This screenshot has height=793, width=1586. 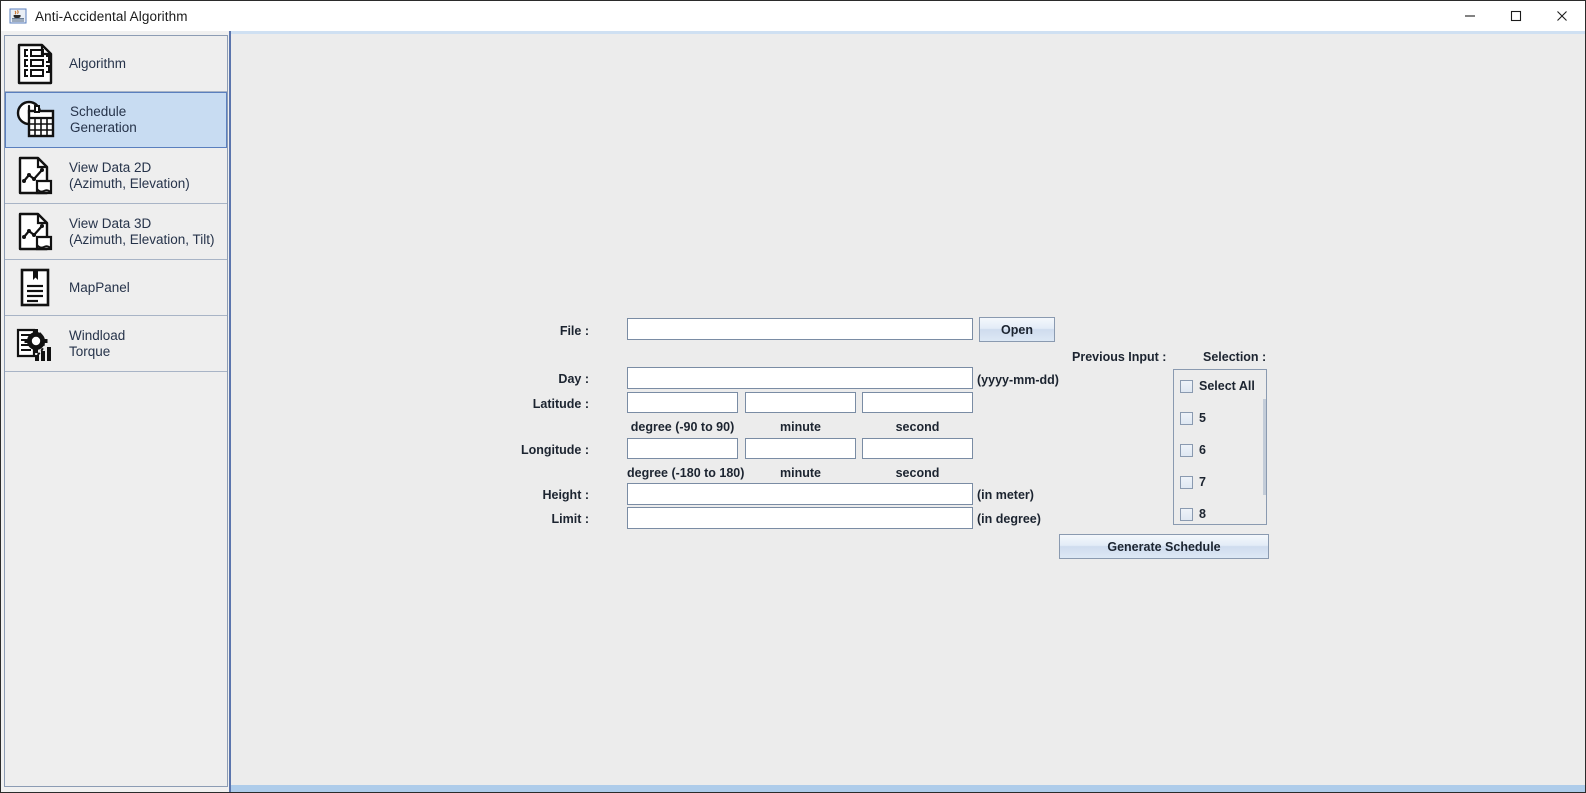 I want to click on file-input, so click(x=800, y=329).